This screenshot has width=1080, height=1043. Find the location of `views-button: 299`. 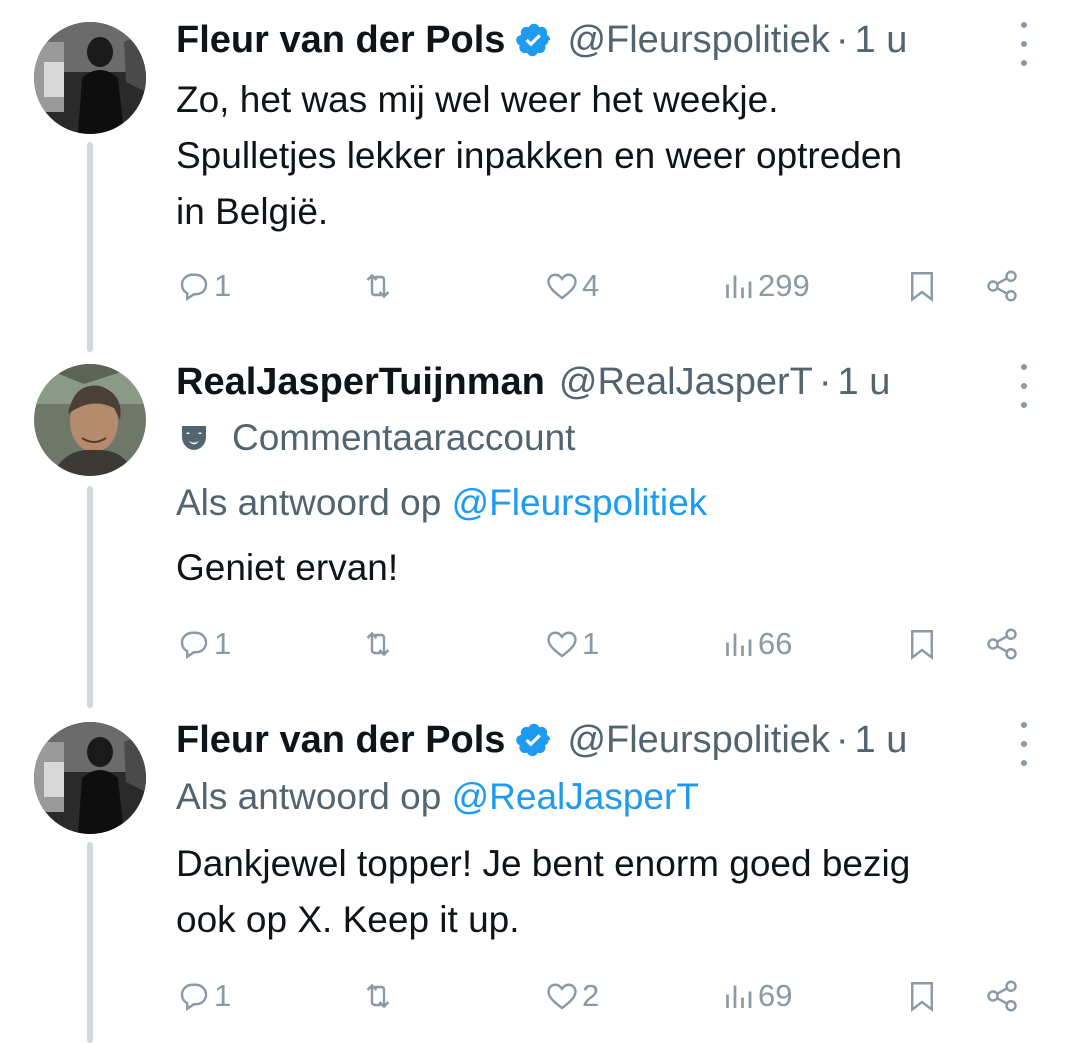

views-button: 299 is located at coordinates (765, 286).